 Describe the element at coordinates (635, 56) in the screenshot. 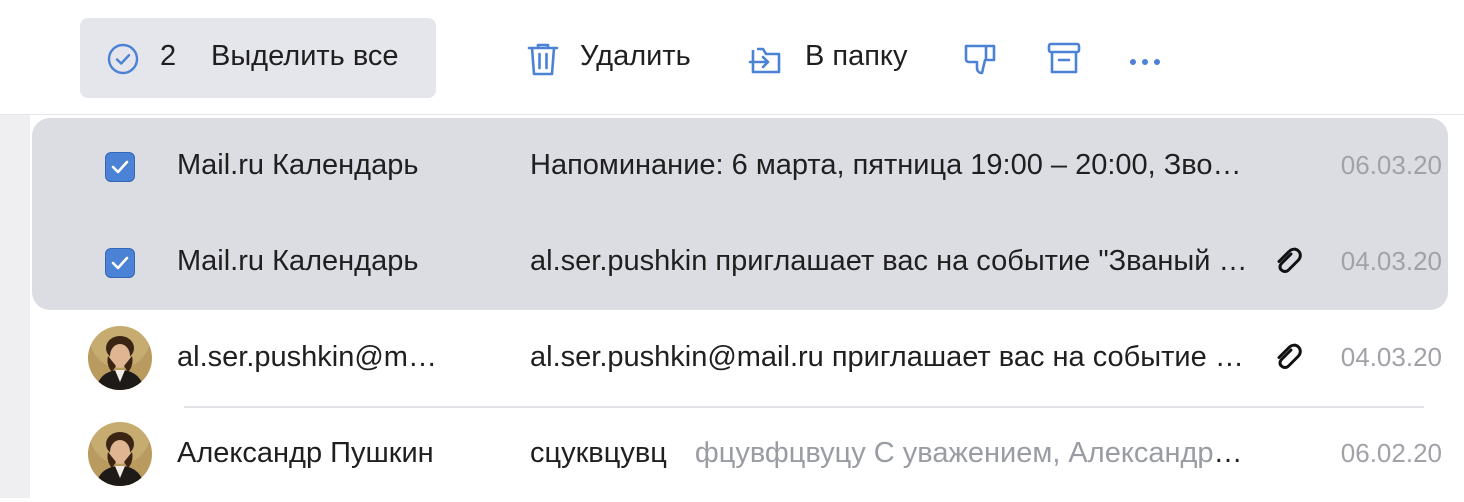

I see `delete-label: Удалить` at that location.